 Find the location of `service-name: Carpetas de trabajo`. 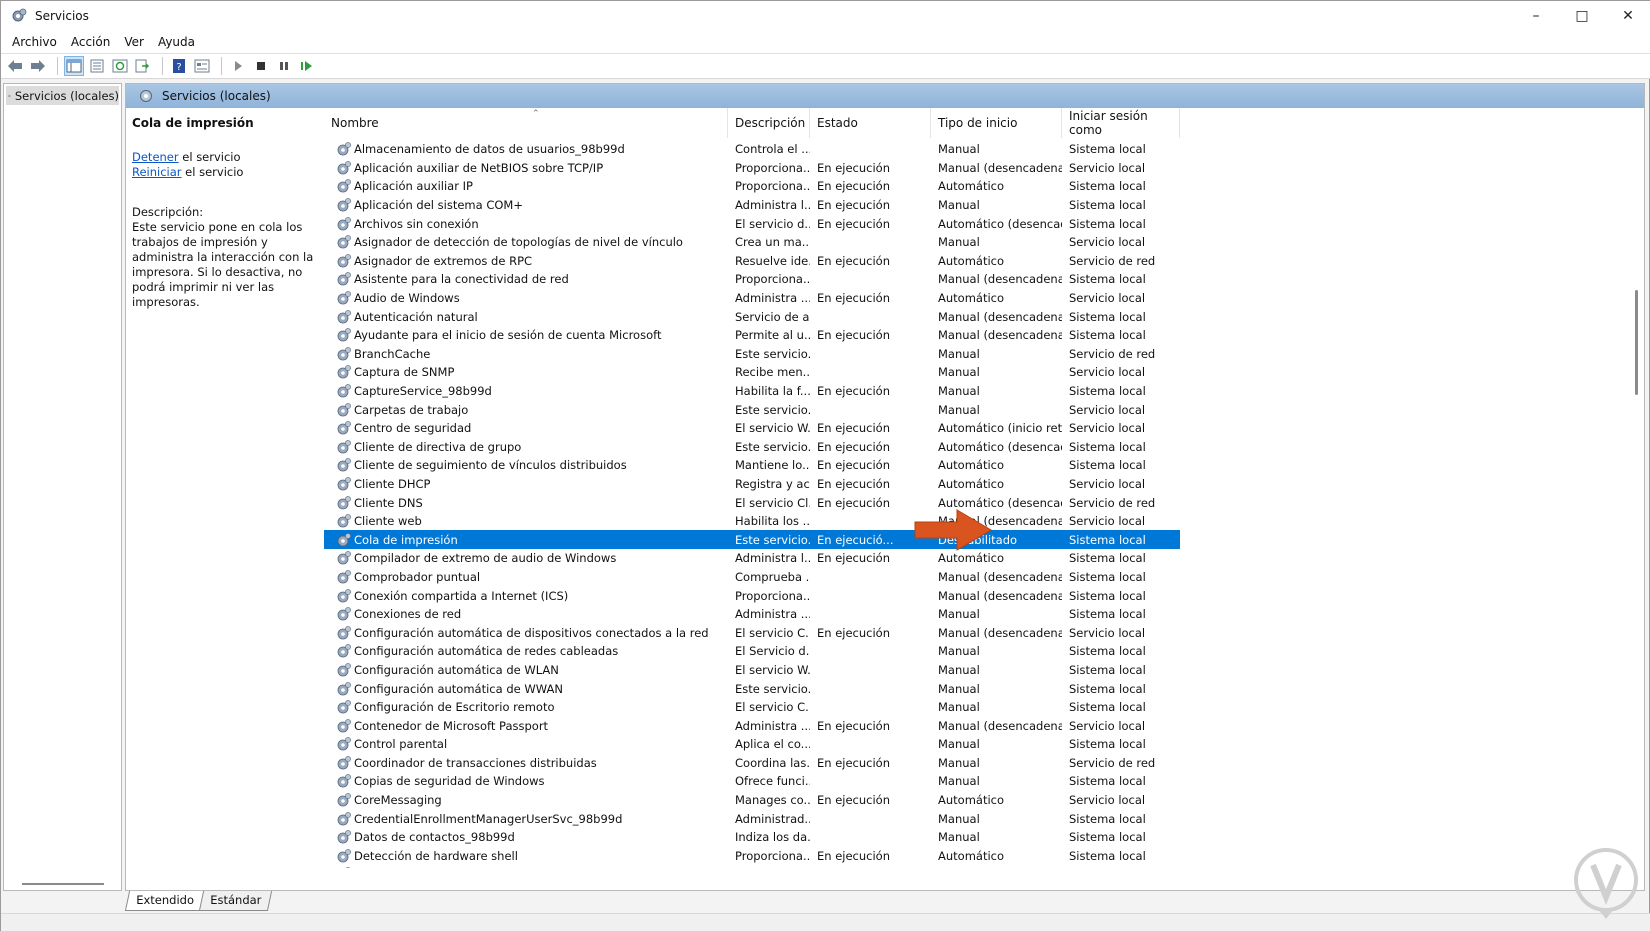

service-name: Carpetas de trabajo is located at coordinates (411, 409).